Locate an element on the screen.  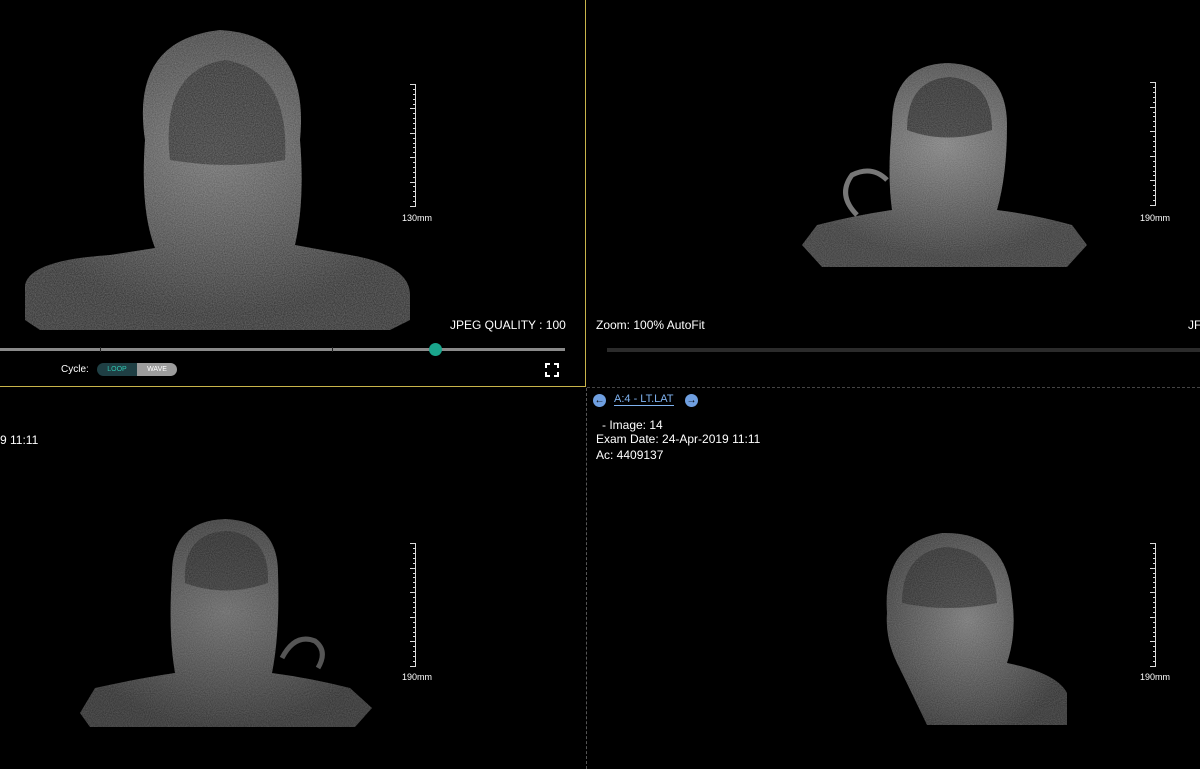
cycle-option-loop: LOOP is located at coordinates (117, 369).